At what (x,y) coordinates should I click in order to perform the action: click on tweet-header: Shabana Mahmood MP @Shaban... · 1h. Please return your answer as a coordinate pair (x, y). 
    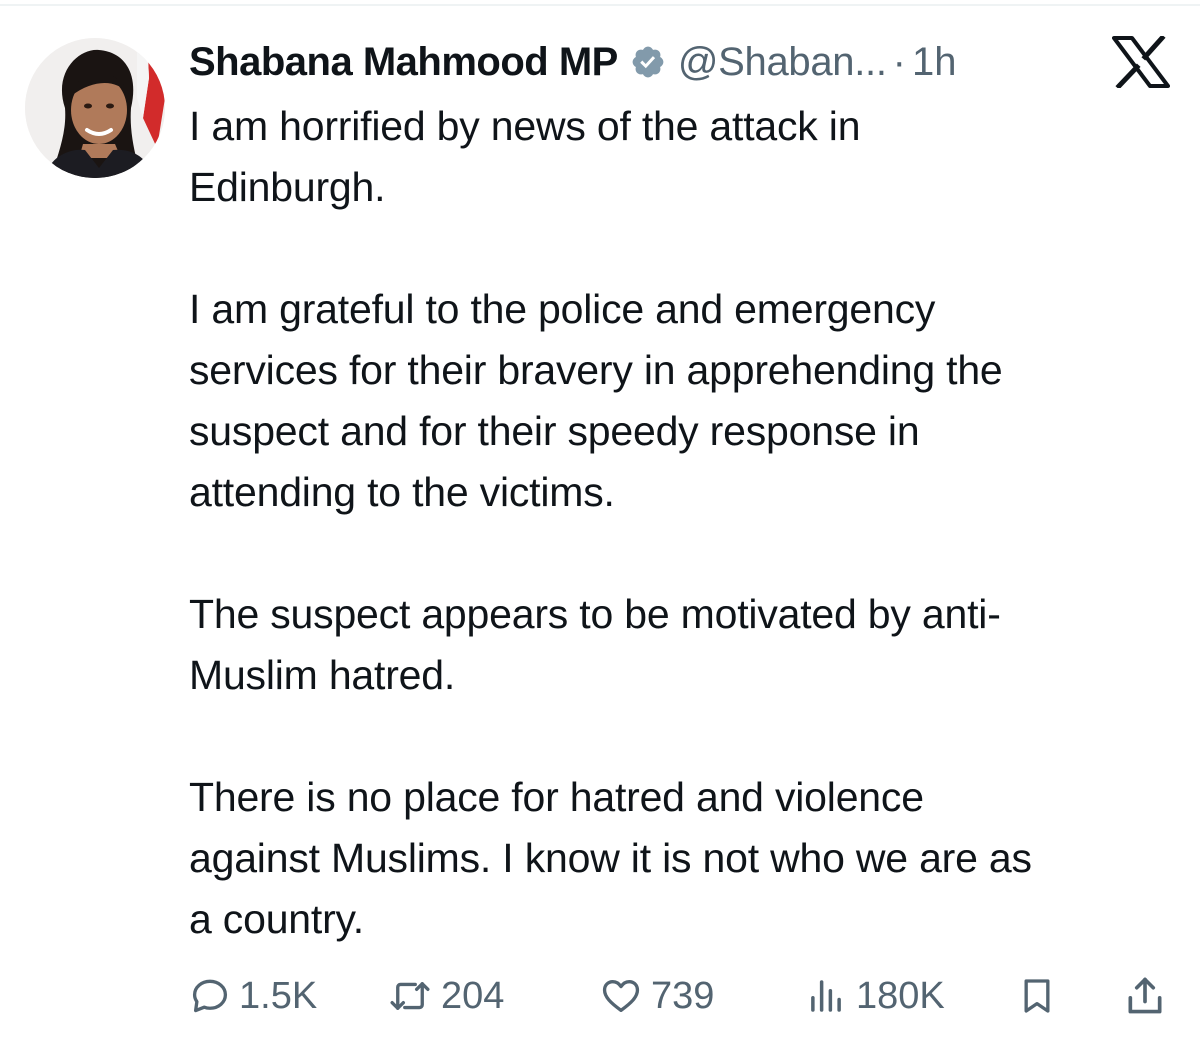
    Looking at the image, I should click on (573, 62).